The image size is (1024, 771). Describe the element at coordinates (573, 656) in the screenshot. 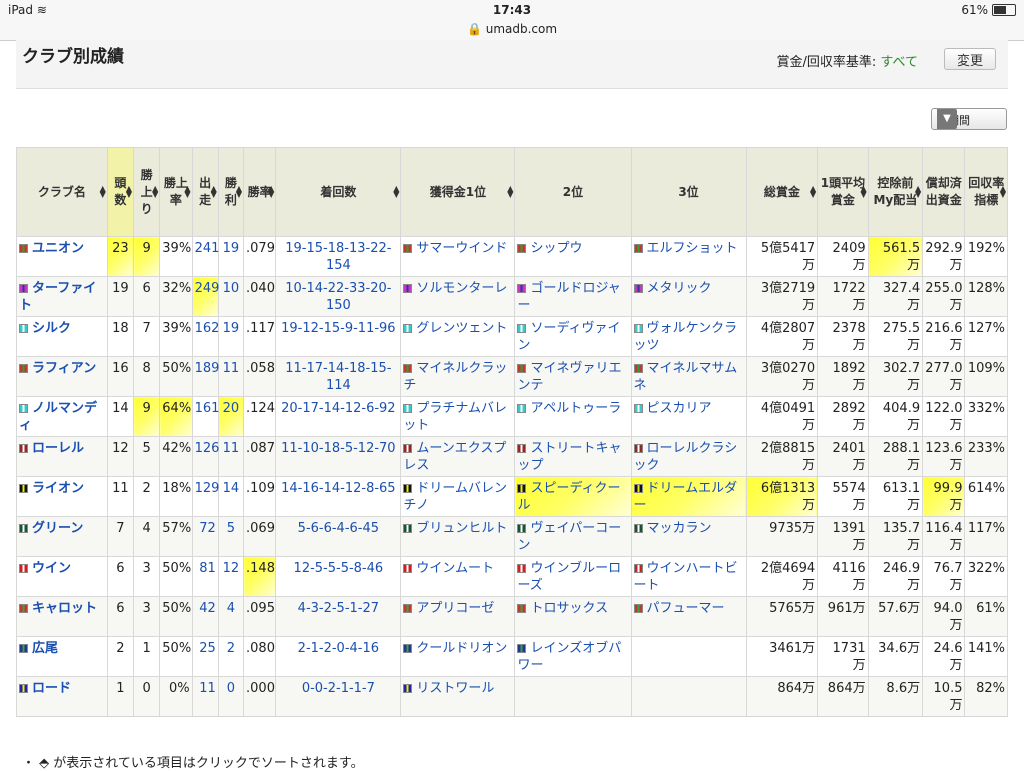

I see `earnings-2nd-cell: レインズオブパワー` at that location.